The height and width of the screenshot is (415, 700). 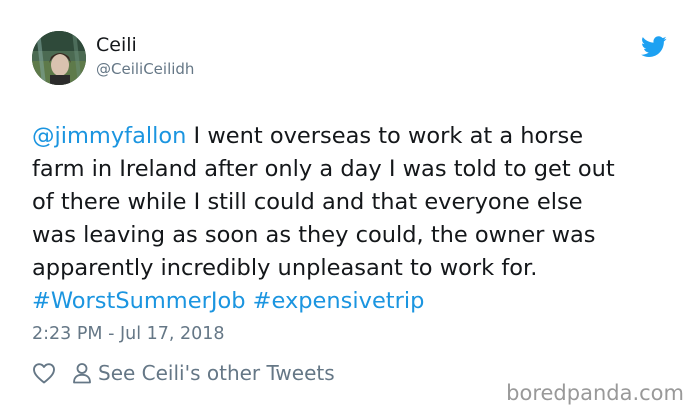 I want to click on hashtag-expensivetrip: #expensivetrip, so click(x=339, y=301).